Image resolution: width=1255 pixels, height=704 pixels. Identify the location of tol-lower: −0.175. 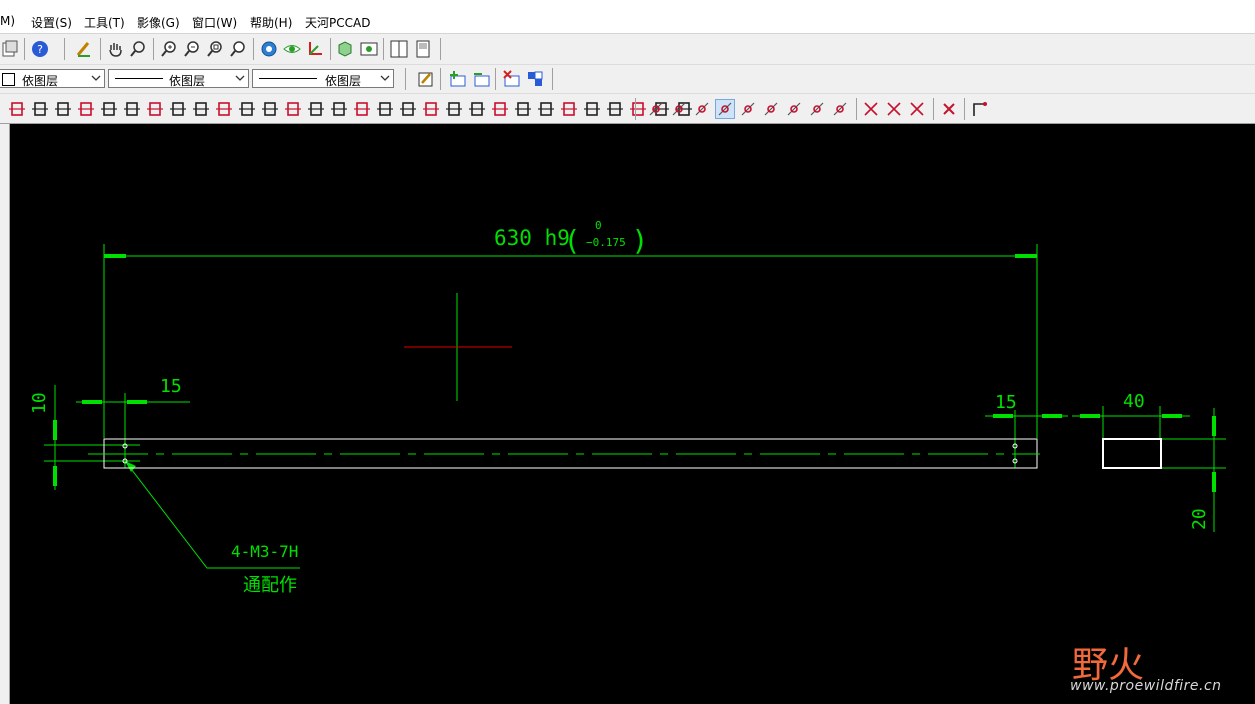
(606, 242).